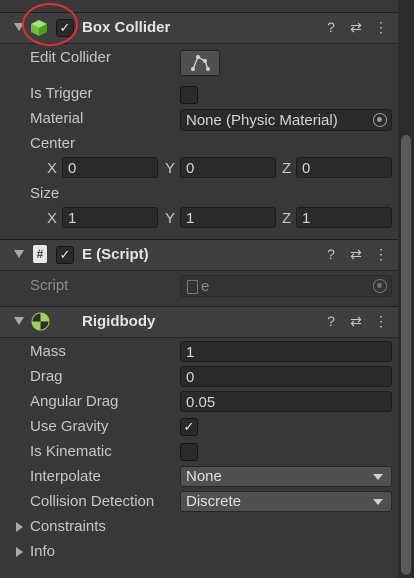  What do you see at coordinates (286, 476) in the screenshot?
I see `interpolate-dropdown: None` at bounding box center [286, 476].